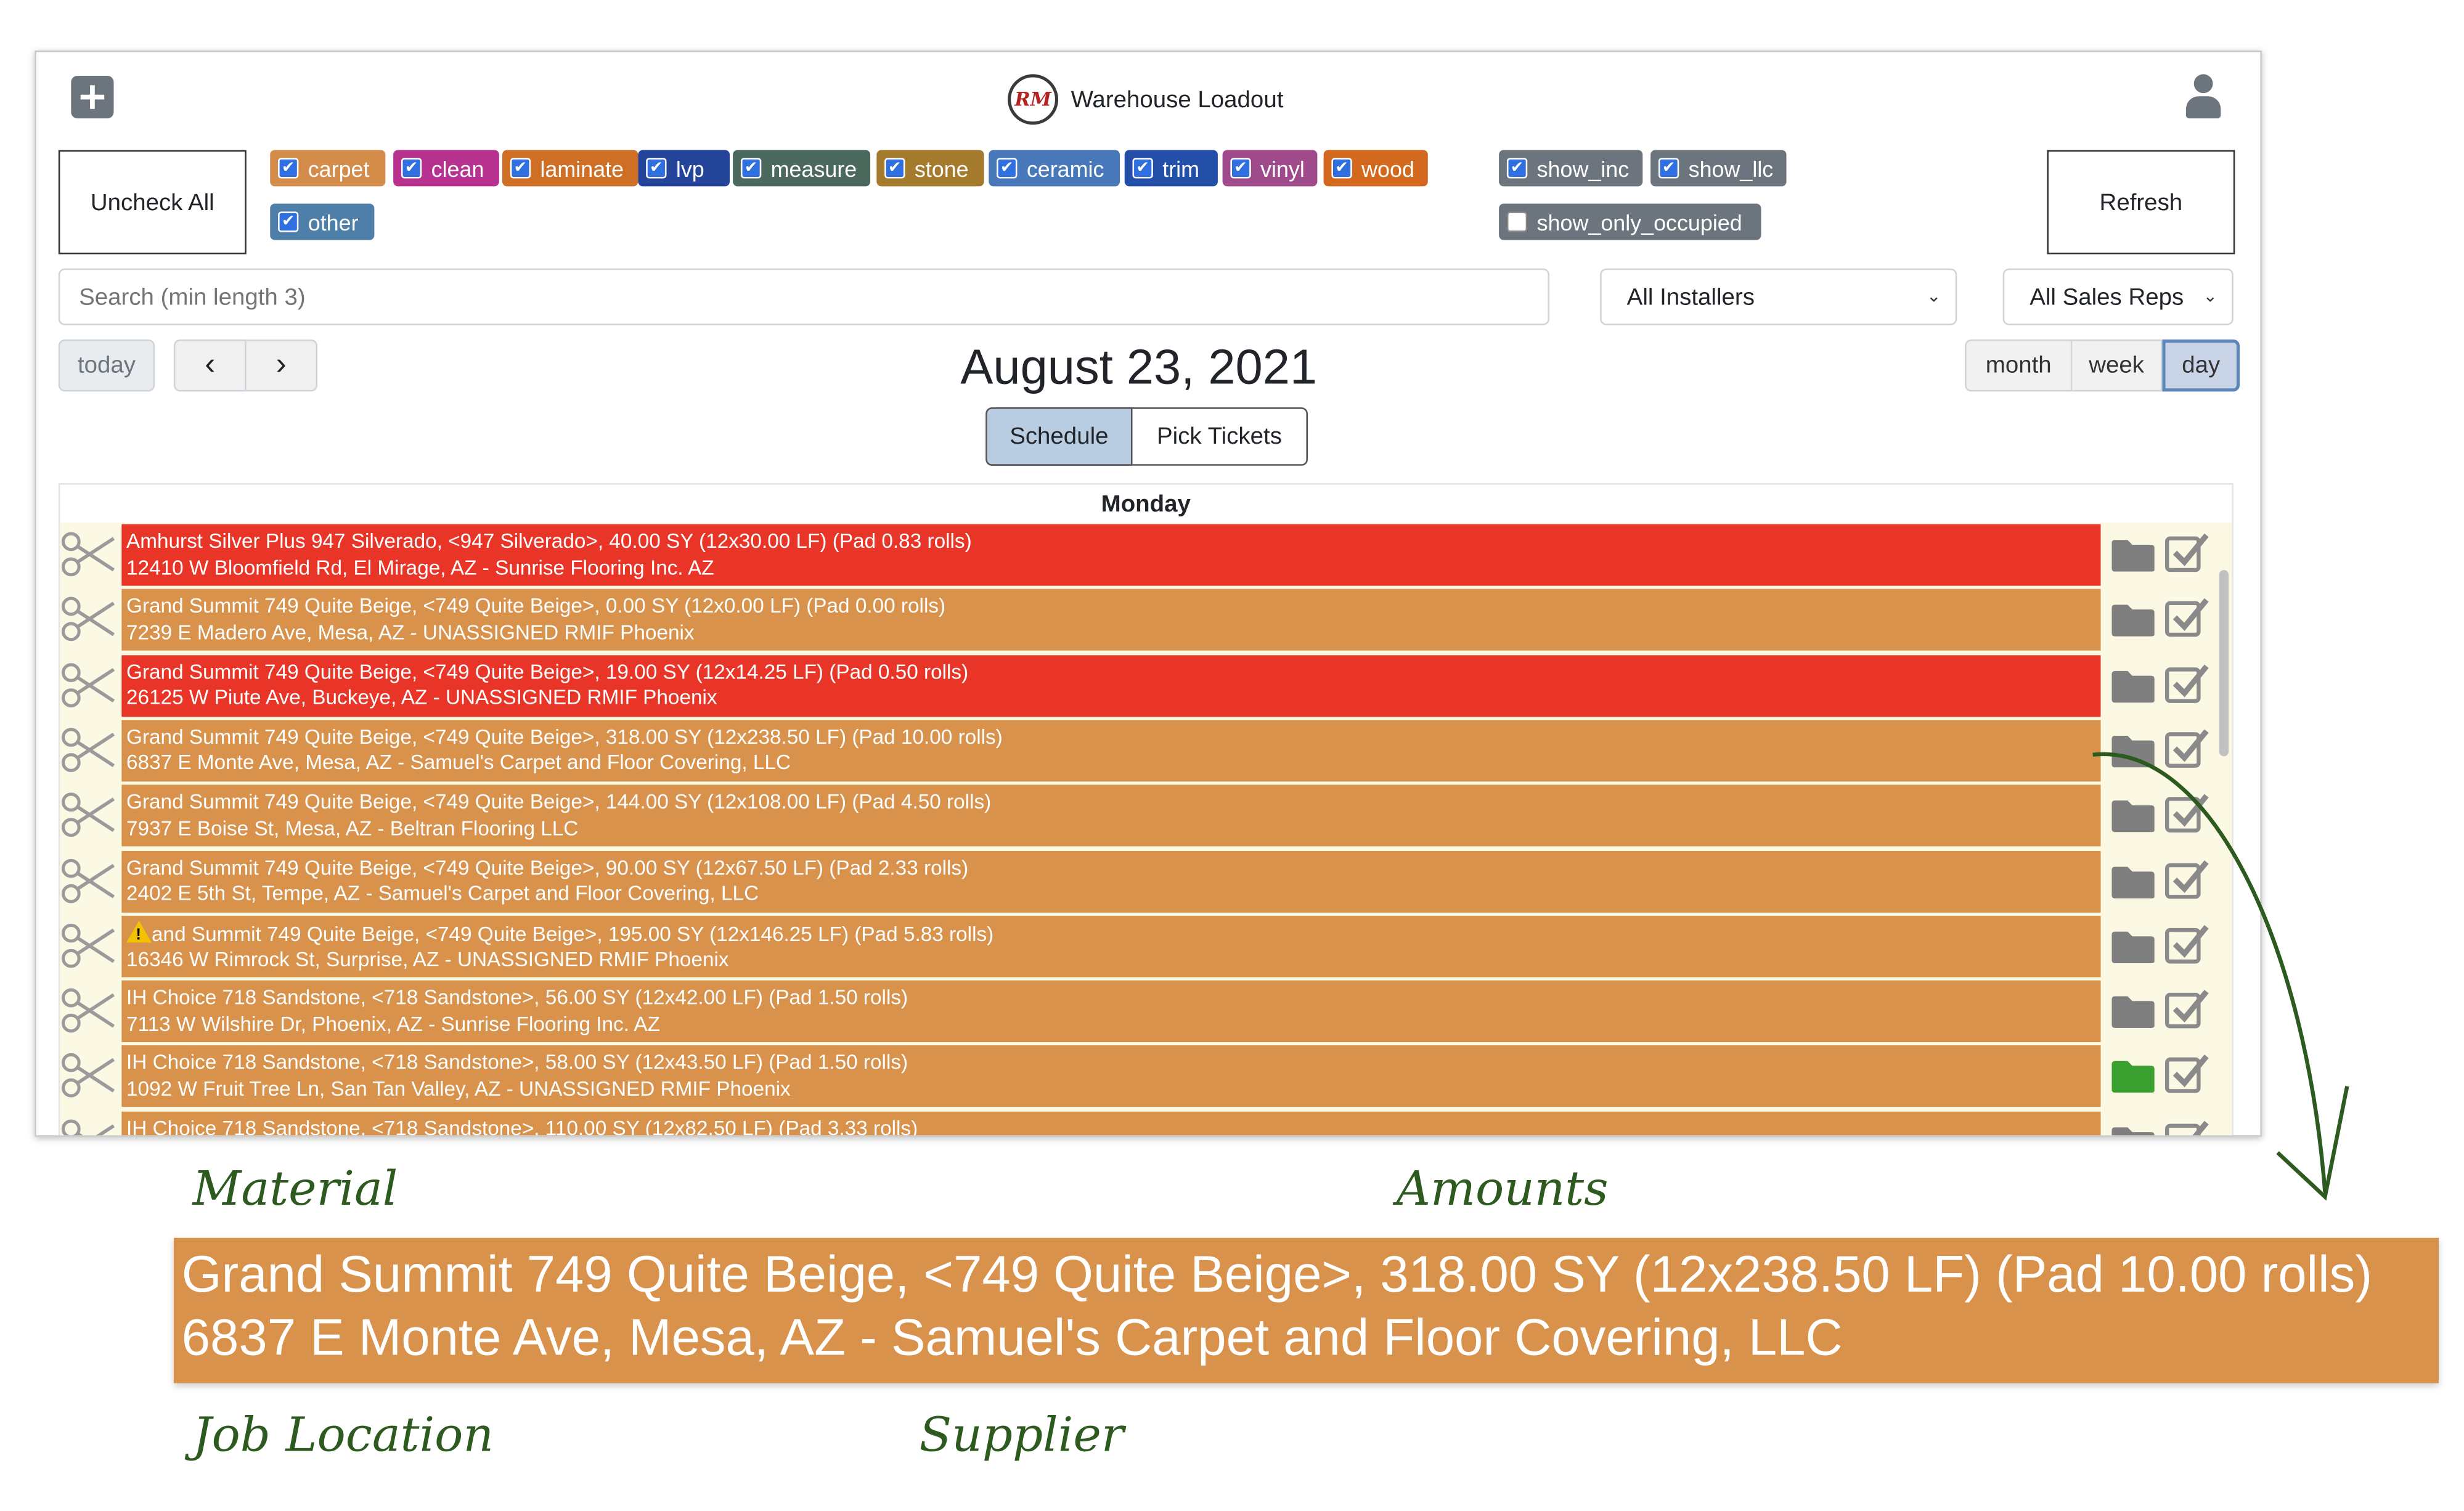 This screenshot has height=1511, width=2464. What do you see at coordinates (1630, 222) in the screenshot?
I see `option-show-only-occupied: show_only_occupied` at bounding box center [1630, 222].